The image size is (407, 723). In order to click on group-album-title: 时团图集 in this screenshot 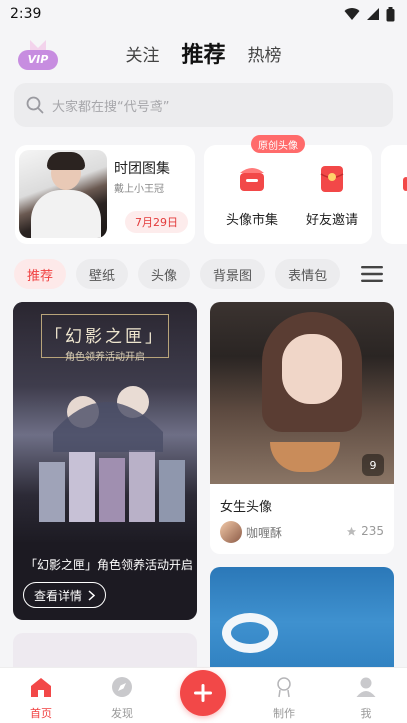, I will do `click(142, 169)`.